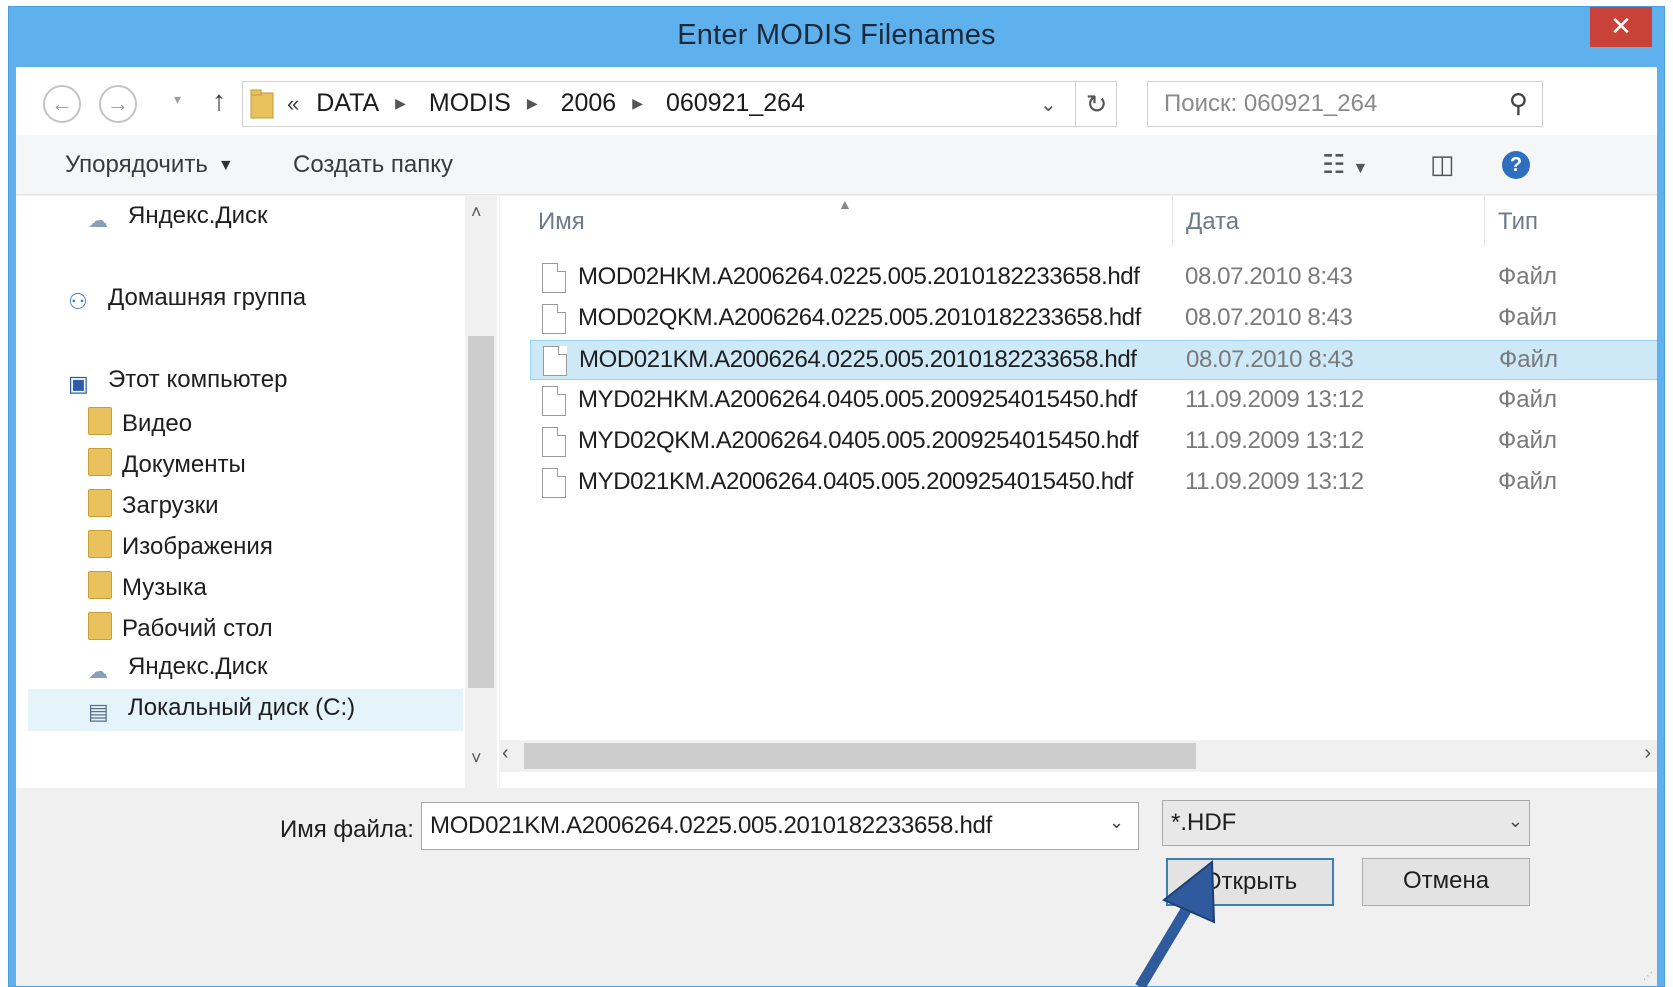  Describe the element at coordinates (546, 103) in the screenshot. I see `breadcrumb: « DATA ▶ MODIS ▶ 2006 ▶ 060921_264` at that location.